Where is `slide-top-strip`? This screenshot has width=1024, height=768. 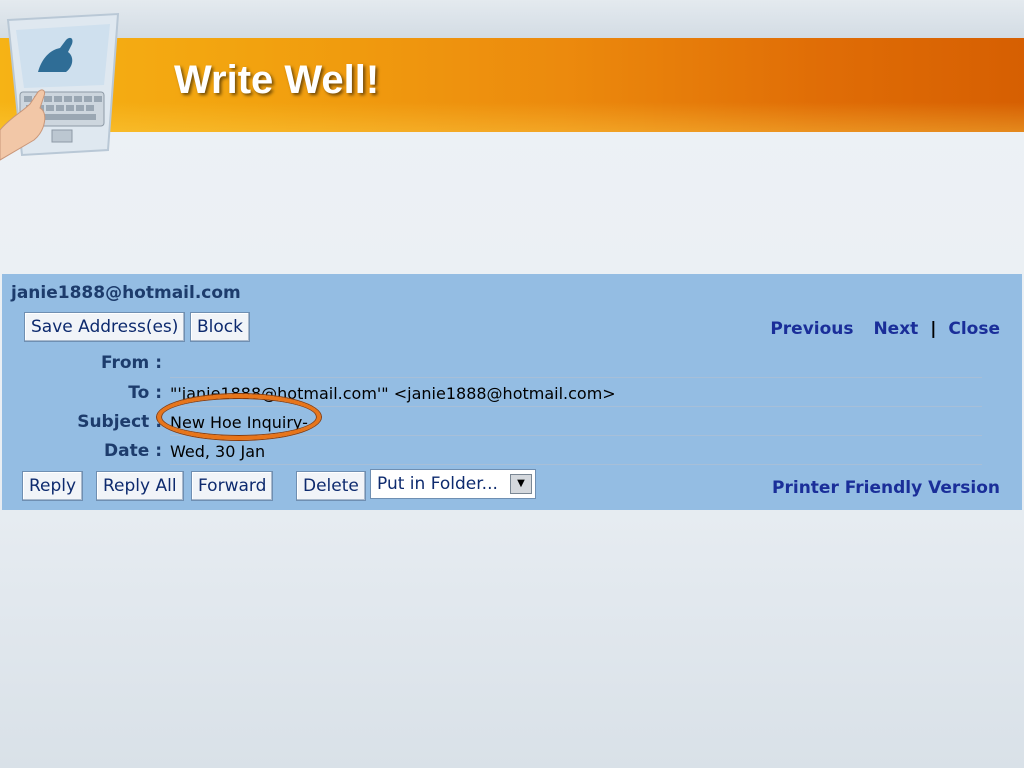 slide-top-strip is located at coordinates (512, 19).